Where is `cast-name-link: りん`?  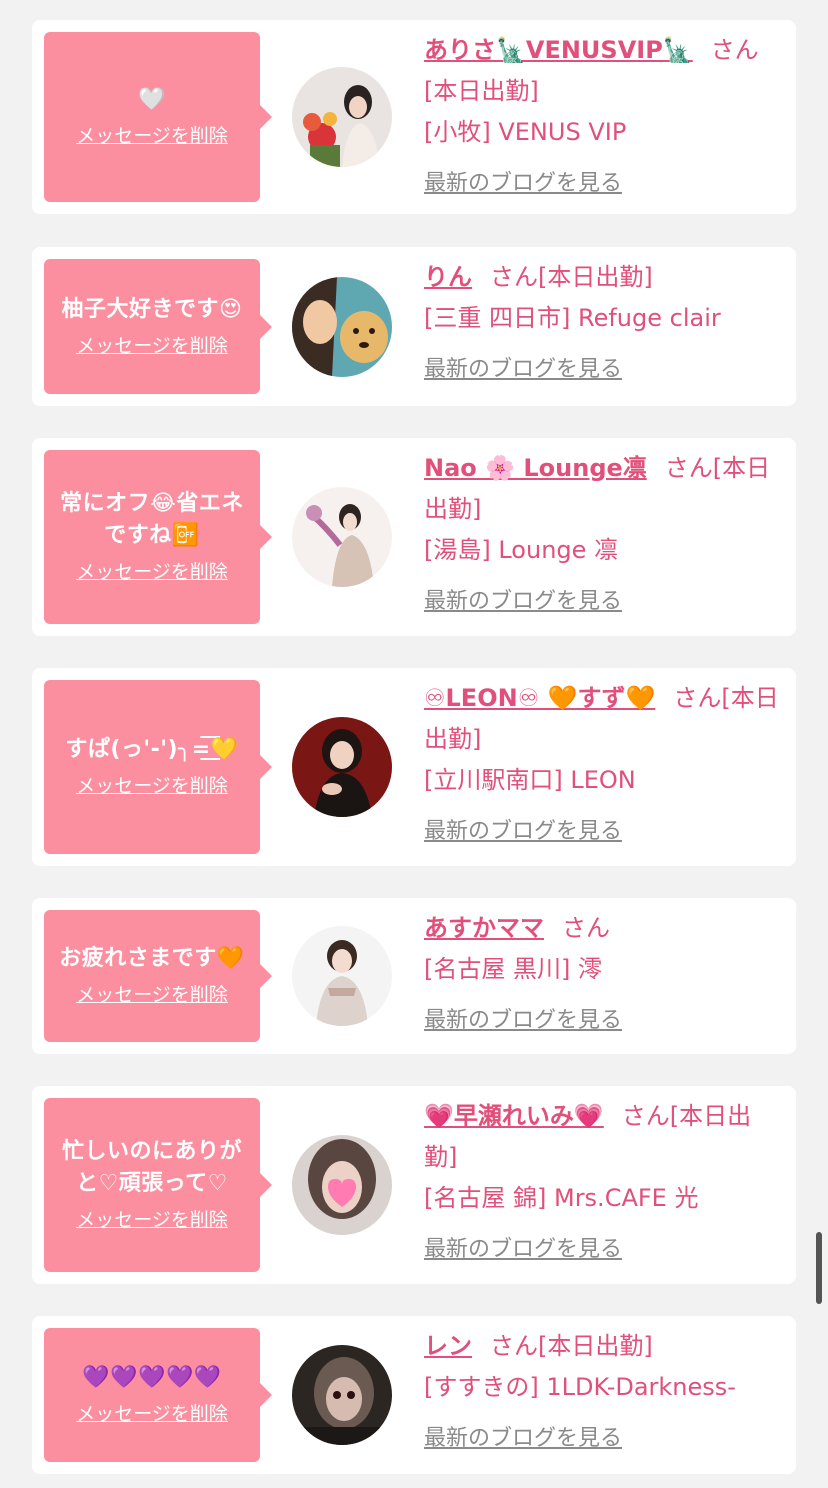 cast-name-link: りん is located at coordinates (448, 277).